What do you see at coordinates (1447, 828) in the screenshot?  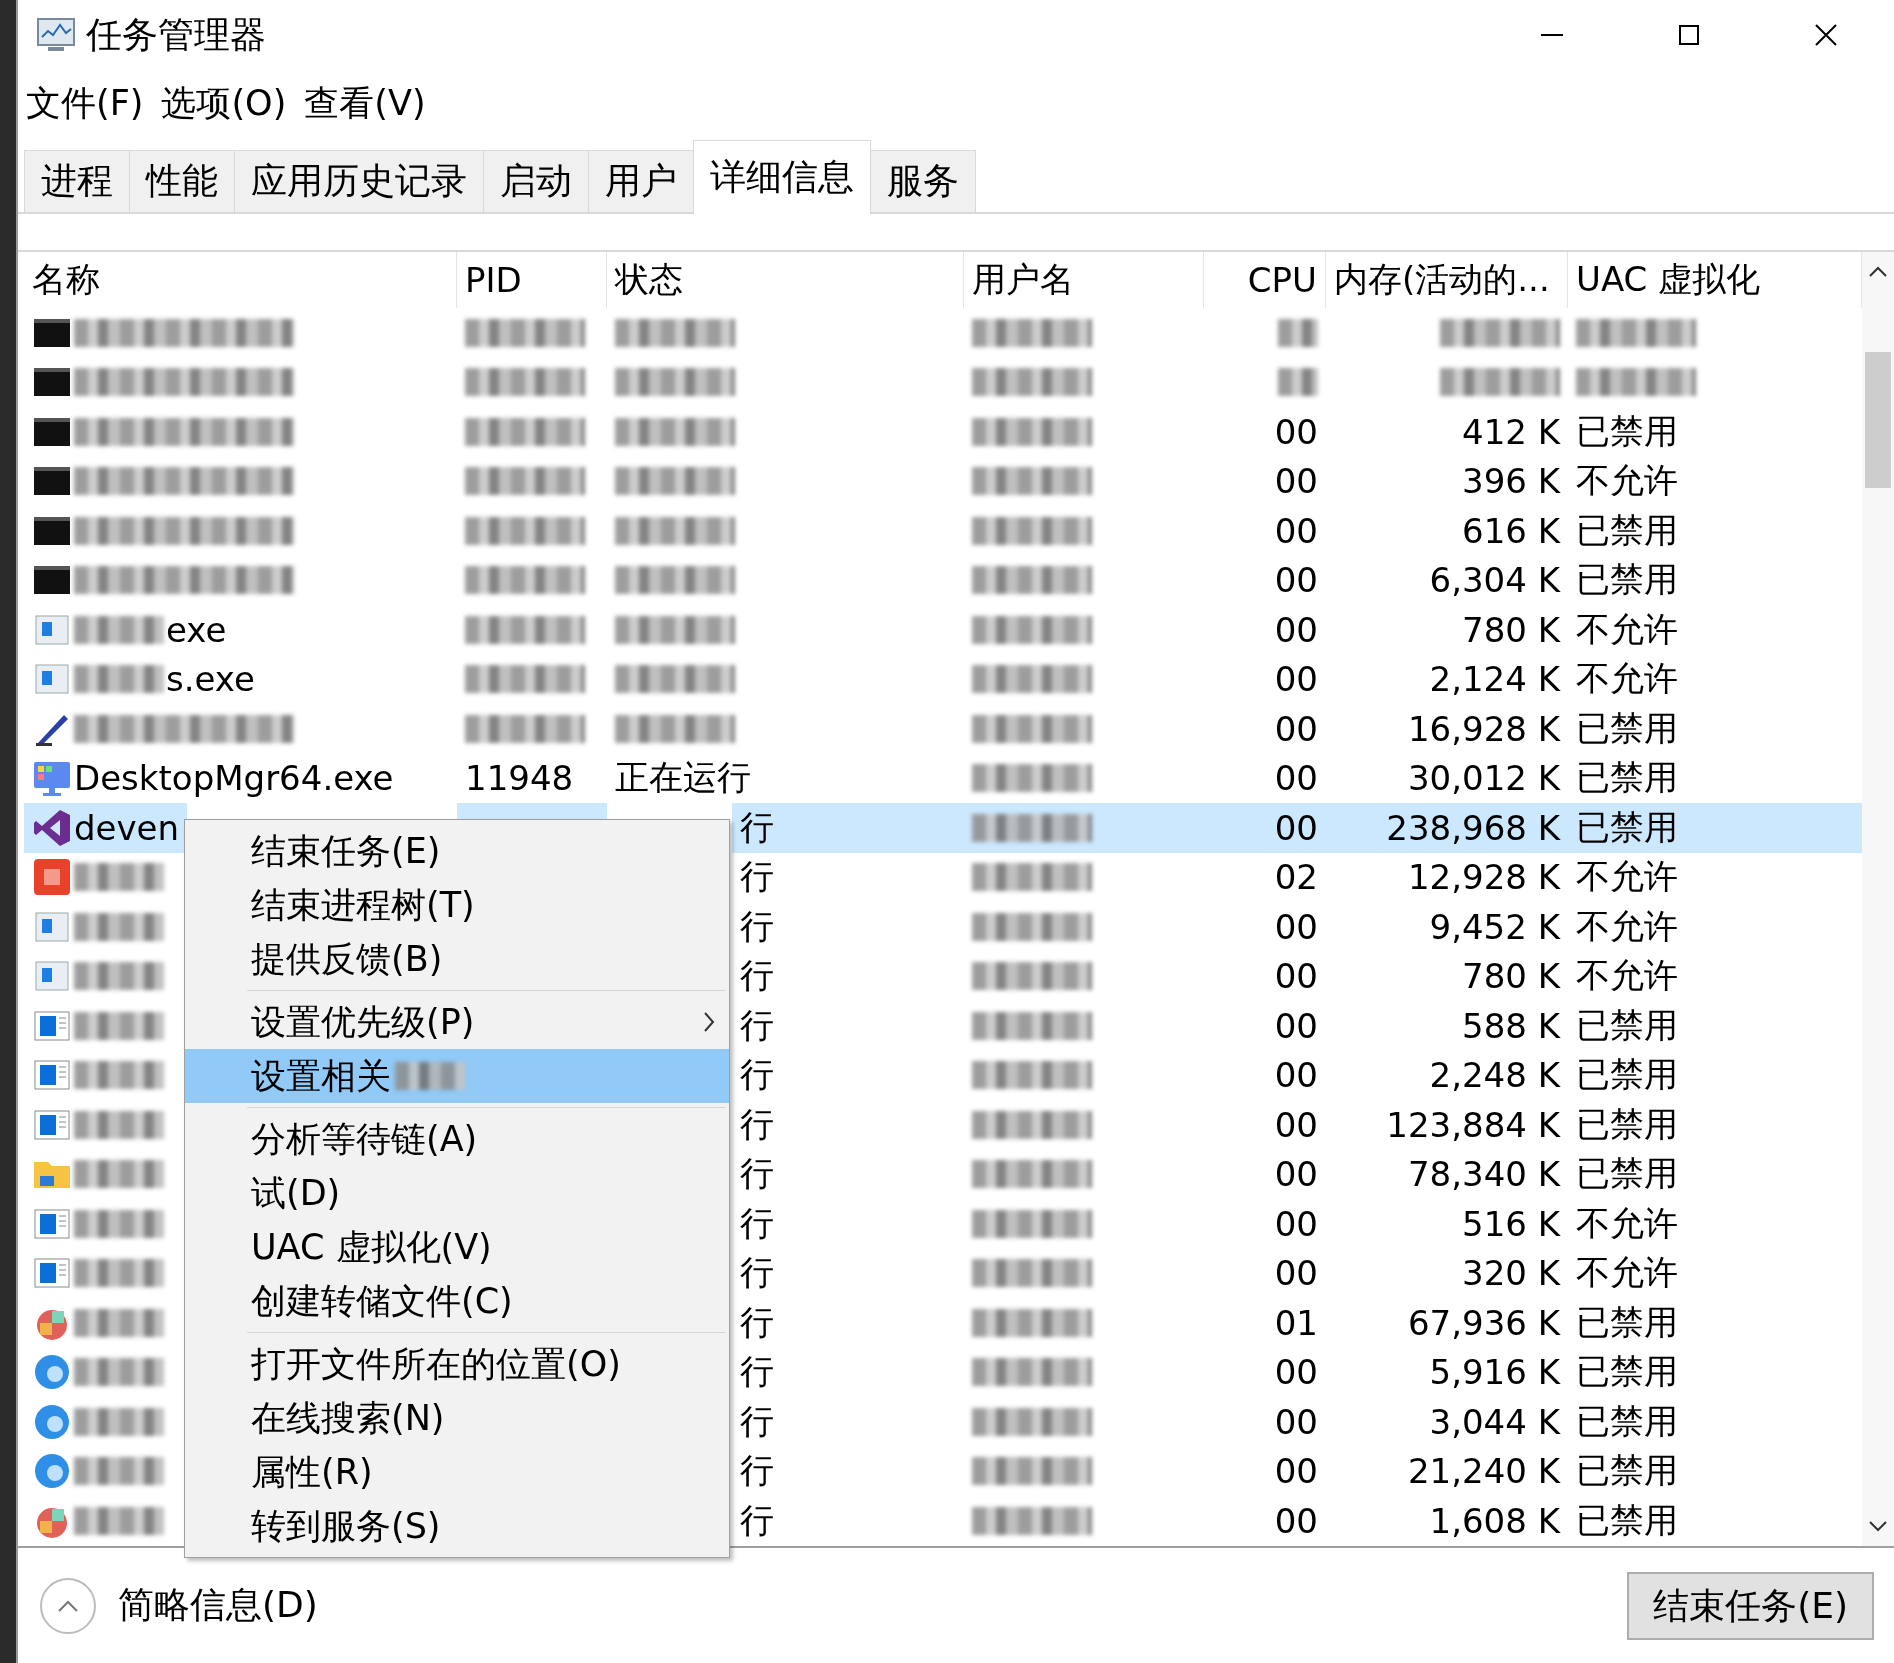 I see `table-cell: 238,968 K` at bounding box center [1447, 828].